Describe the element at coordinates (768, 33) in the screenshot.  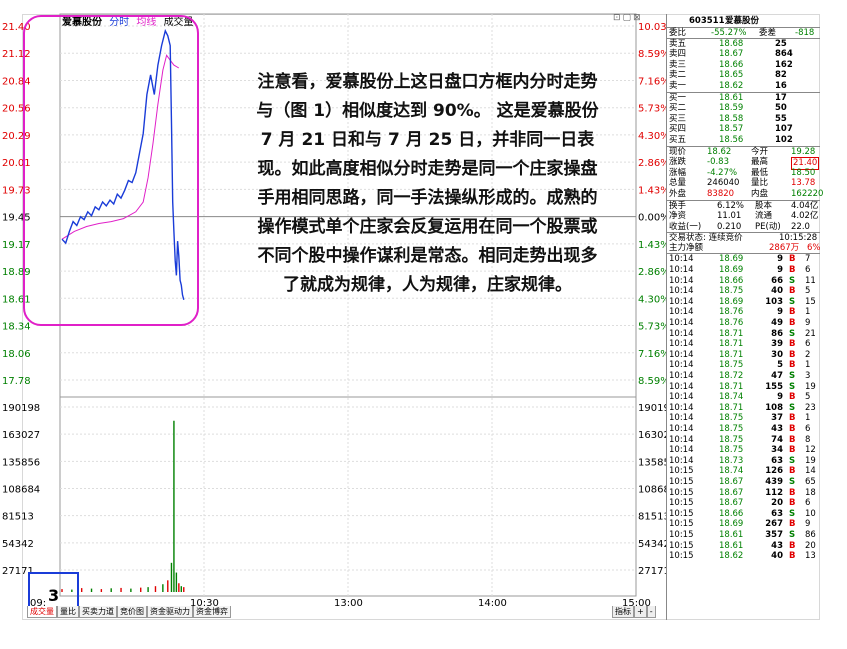
I see `weicha-label: 委差` at that location.